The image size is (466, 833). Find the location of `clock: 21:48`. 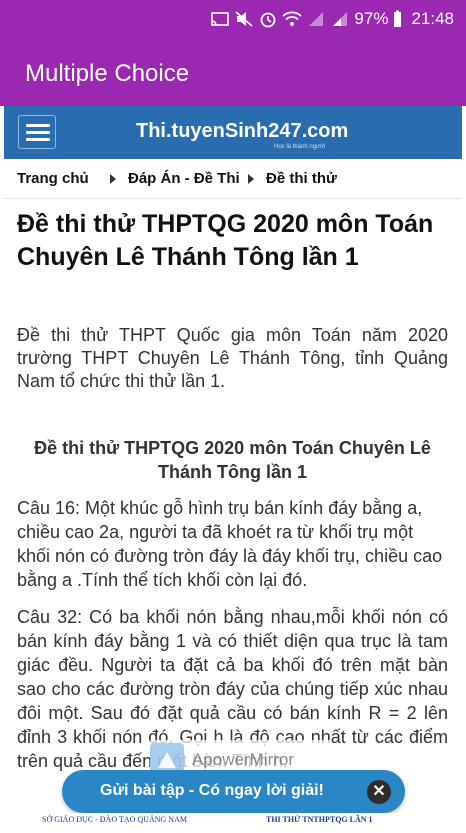

clock: 21:48 is located at coordinates (432, 18).